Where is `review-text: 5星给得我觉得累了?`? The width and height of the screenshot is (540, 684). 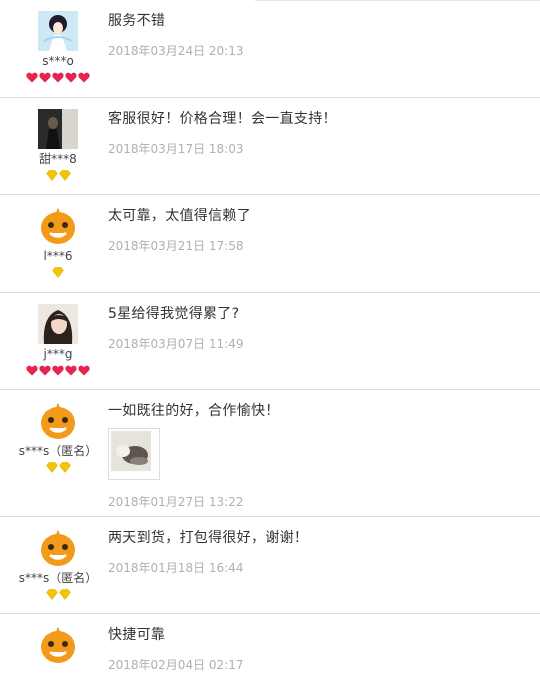
review-text: 5星给得我觉得累了? is located at coordinates (174, 314).